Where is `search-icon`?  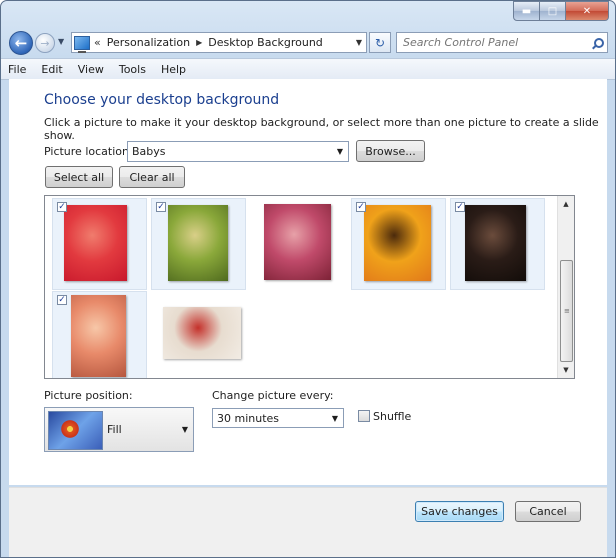 search-icon is located at coordinates (598, 42).